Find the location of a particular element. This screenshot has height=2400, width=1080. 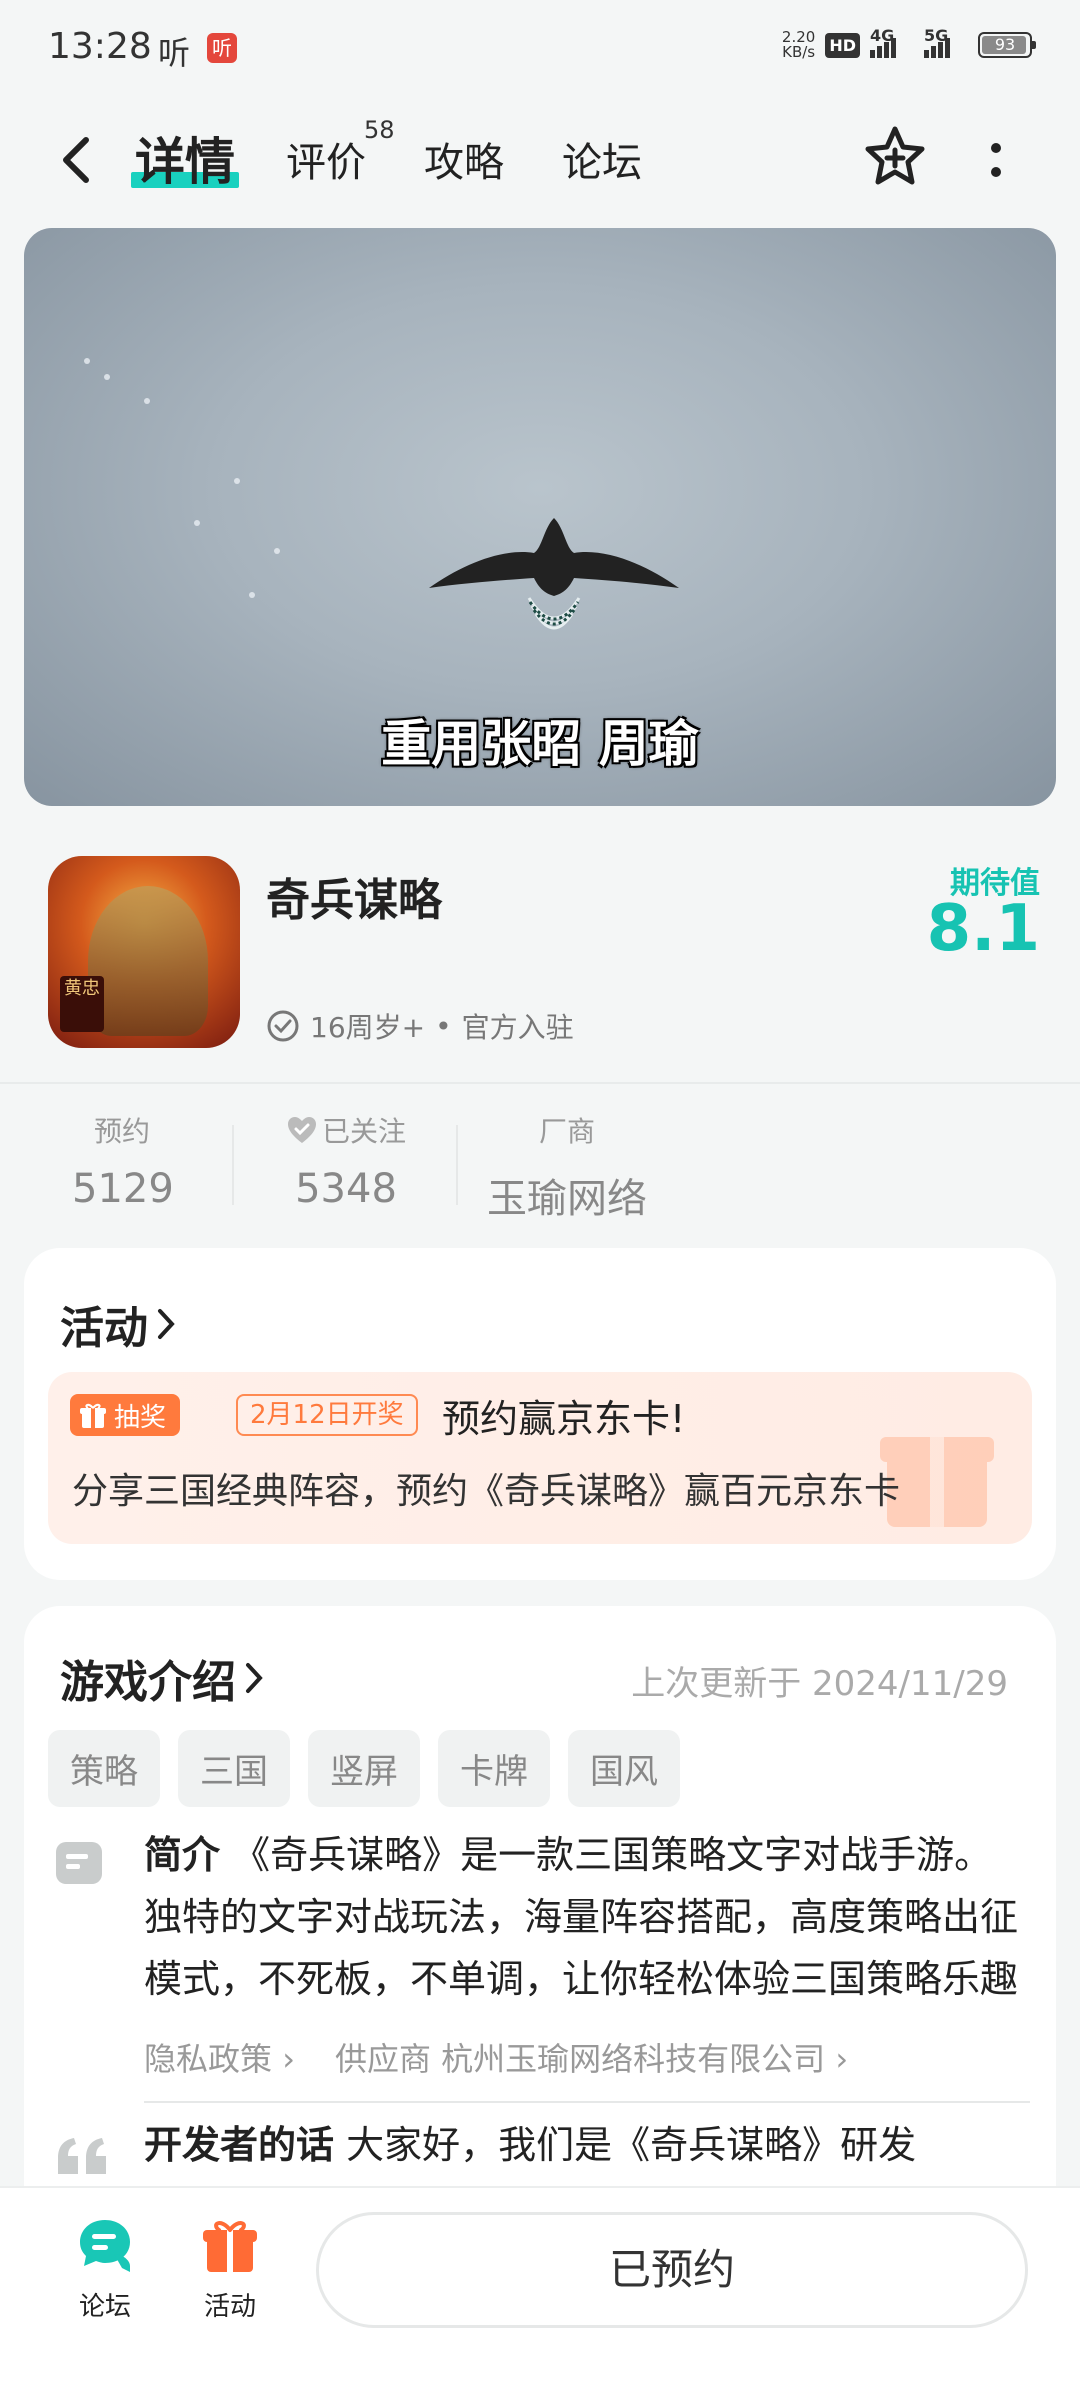

hd-icon: HD is located at coordinates (842, 45).